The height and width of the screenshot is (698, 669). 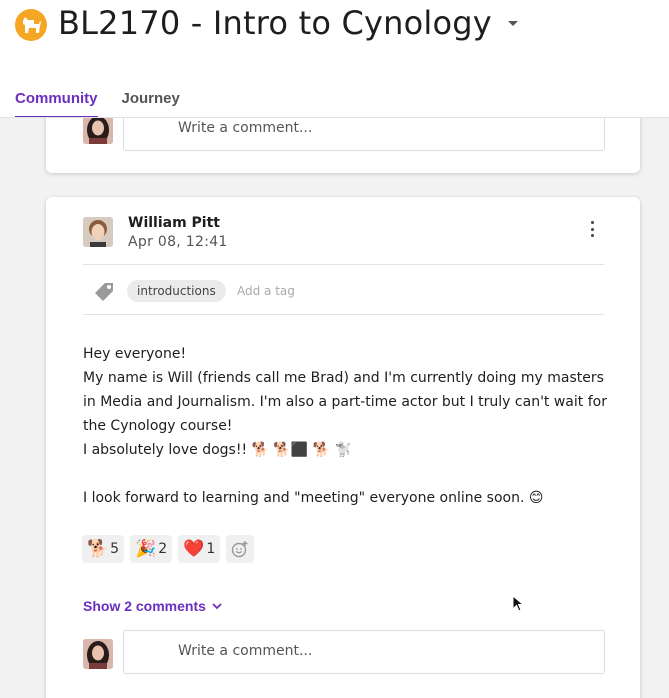 I want to click on comment-field, so click(x=364, y=652).